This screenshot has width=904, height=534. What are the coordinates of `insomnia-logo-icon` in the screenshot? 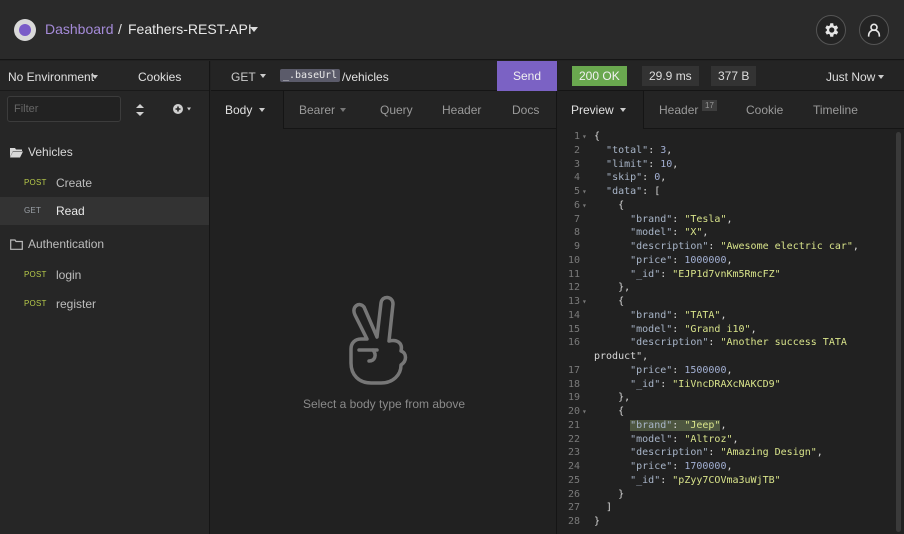 It's located at (25, 30).